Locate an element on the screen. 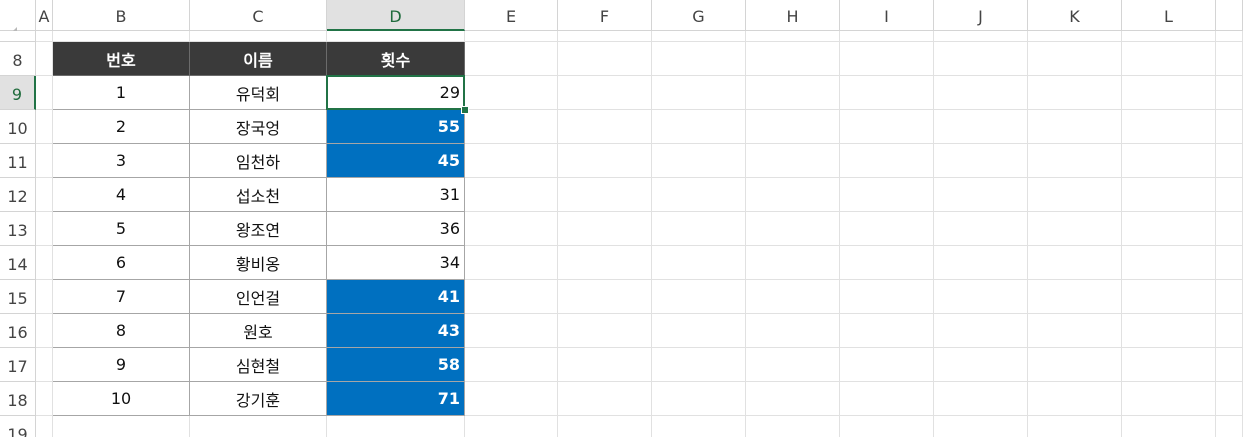  cell-name: 황비옹 is located at coordinates (258, 263).